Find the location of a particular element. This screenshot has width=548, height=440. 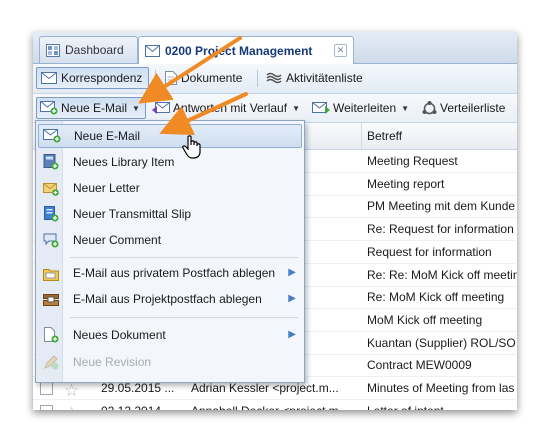

dokumente-button: Dokumente is located at coordinates (203, 78).